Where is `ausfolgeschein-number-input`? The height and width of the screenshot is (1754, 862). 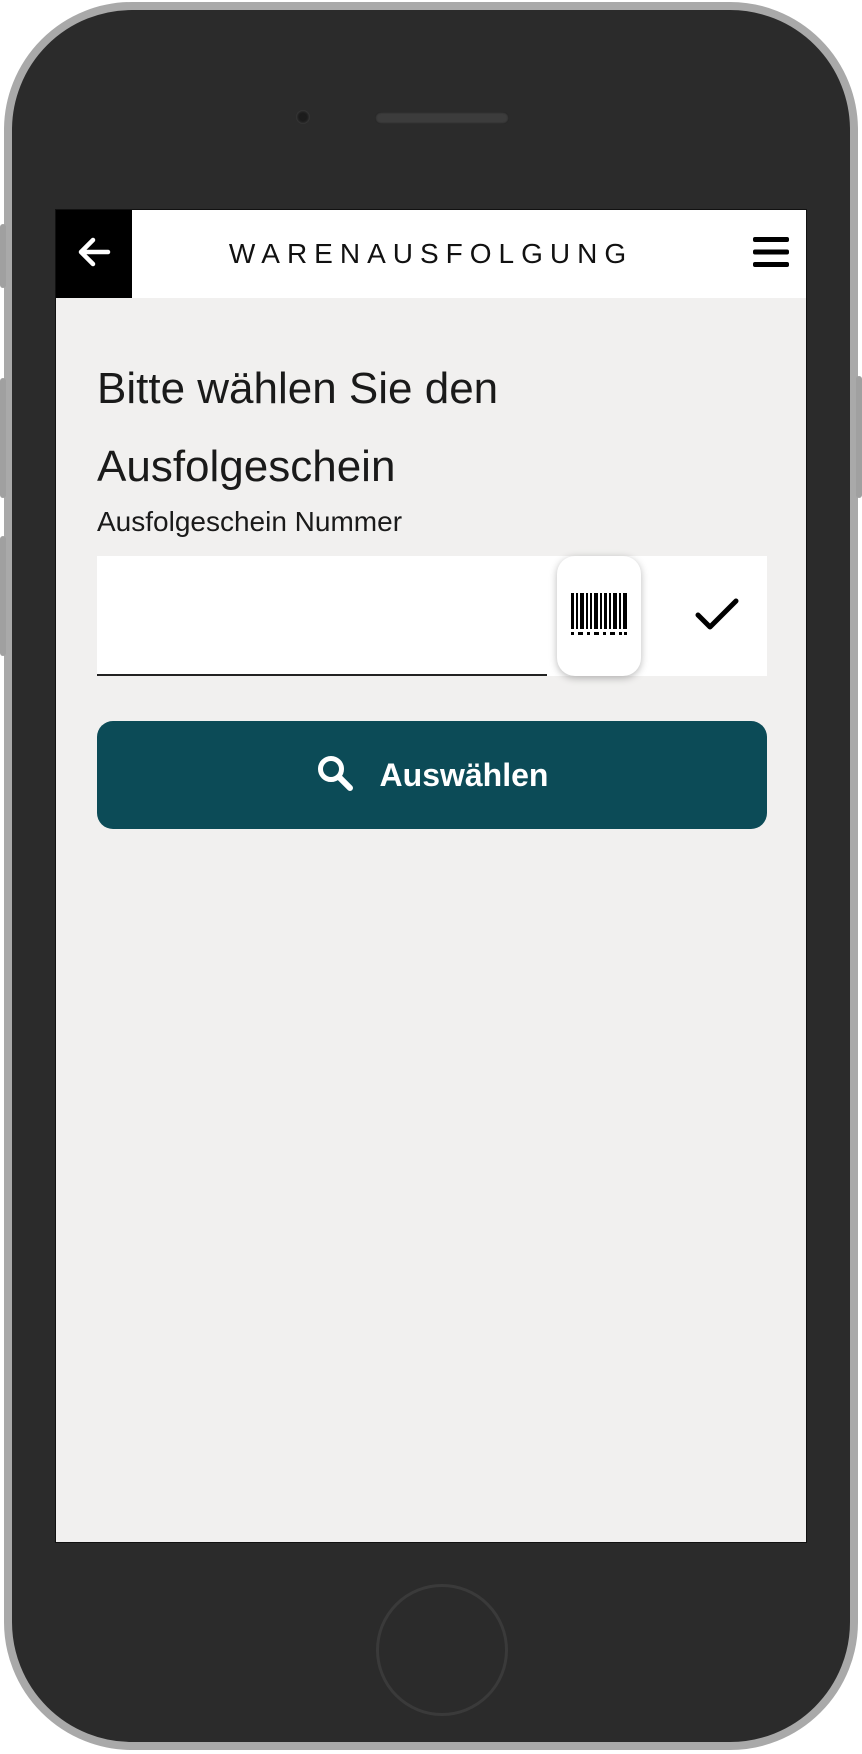
ausfolgeschein-number-input is located at coordinates (322, 616).